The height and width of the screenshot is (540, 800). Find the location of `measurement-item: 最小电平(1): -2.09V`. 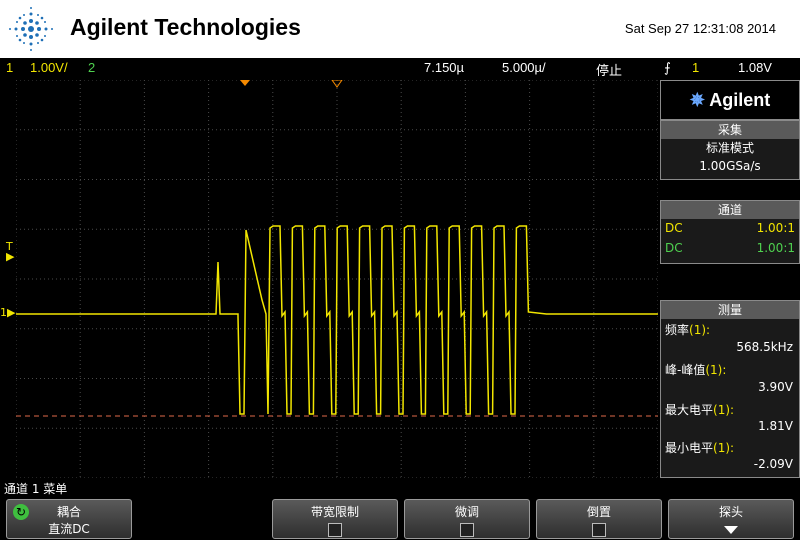

measurement-item: 最小电平(1): -2.09V is located at coordinates (730, 456).